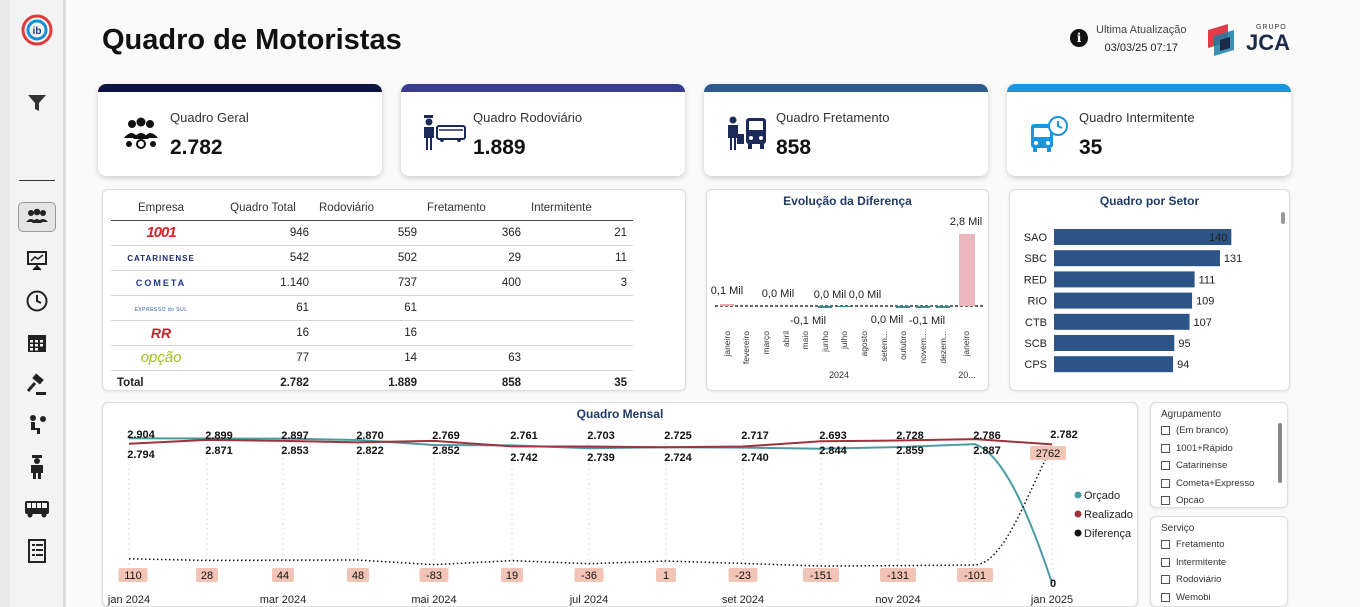  What do you see at coordinates (240, 130) in the screenshot?
I see `card-quadro-geral: Quadro Geral 2.782` at bounding box center [240, 130].